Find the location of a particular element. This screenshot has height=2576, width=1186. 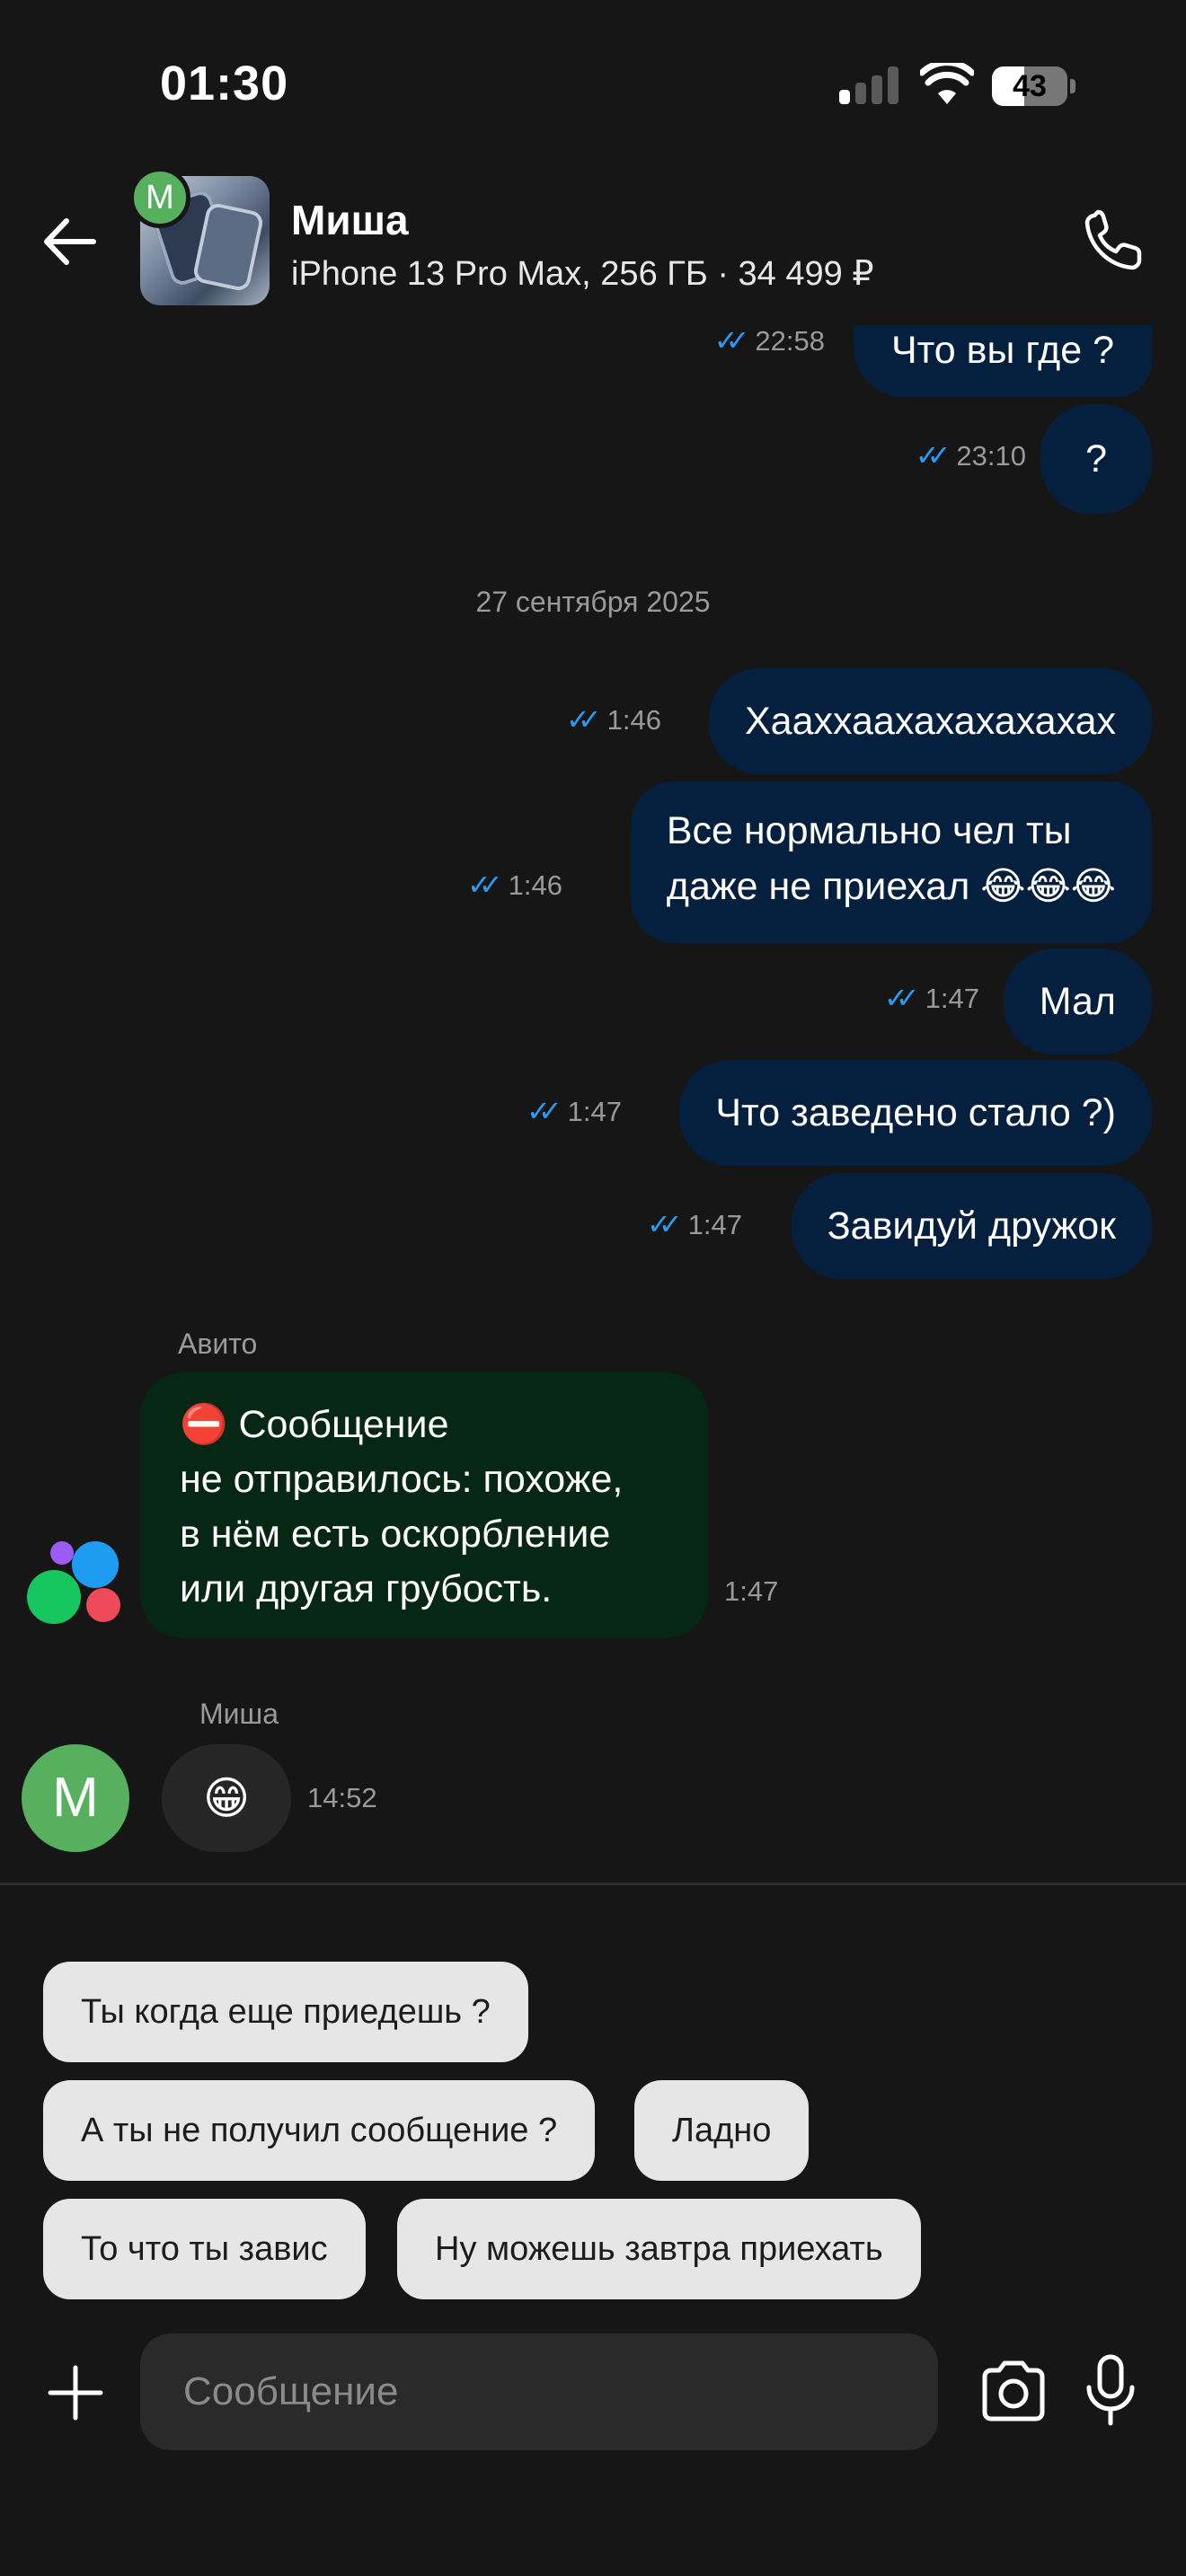

message-input: Сообщение is located at coordinates (539, 2391).